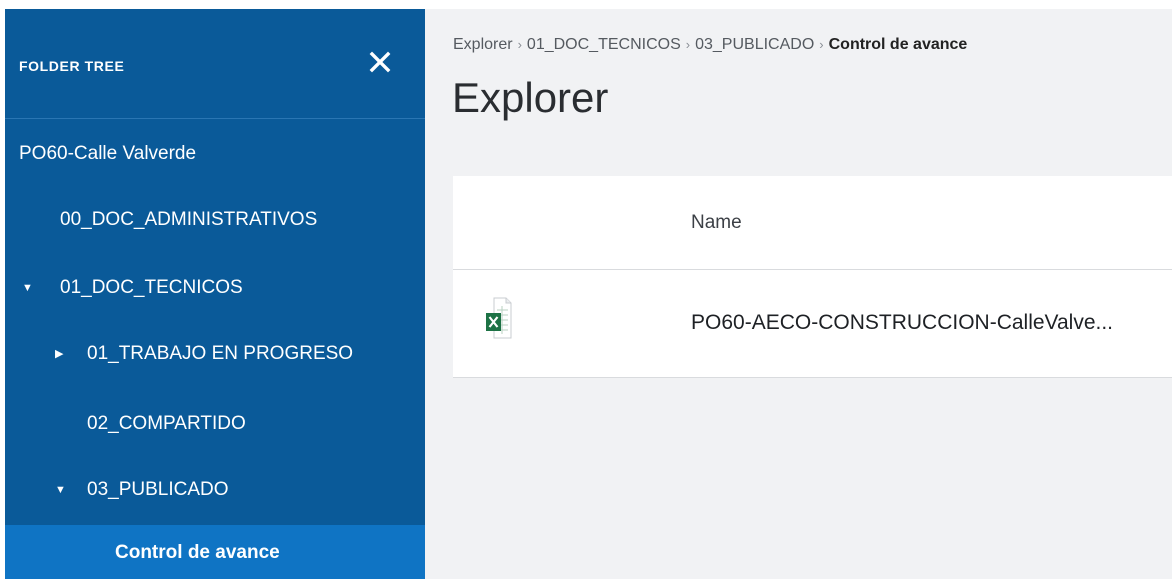 This screenshot has width=1172, height=579. Describe the element at coordinates (151, 287) in the screenshot. I see `tree-item-label: 01_DOC_TECNICOS` at that location.